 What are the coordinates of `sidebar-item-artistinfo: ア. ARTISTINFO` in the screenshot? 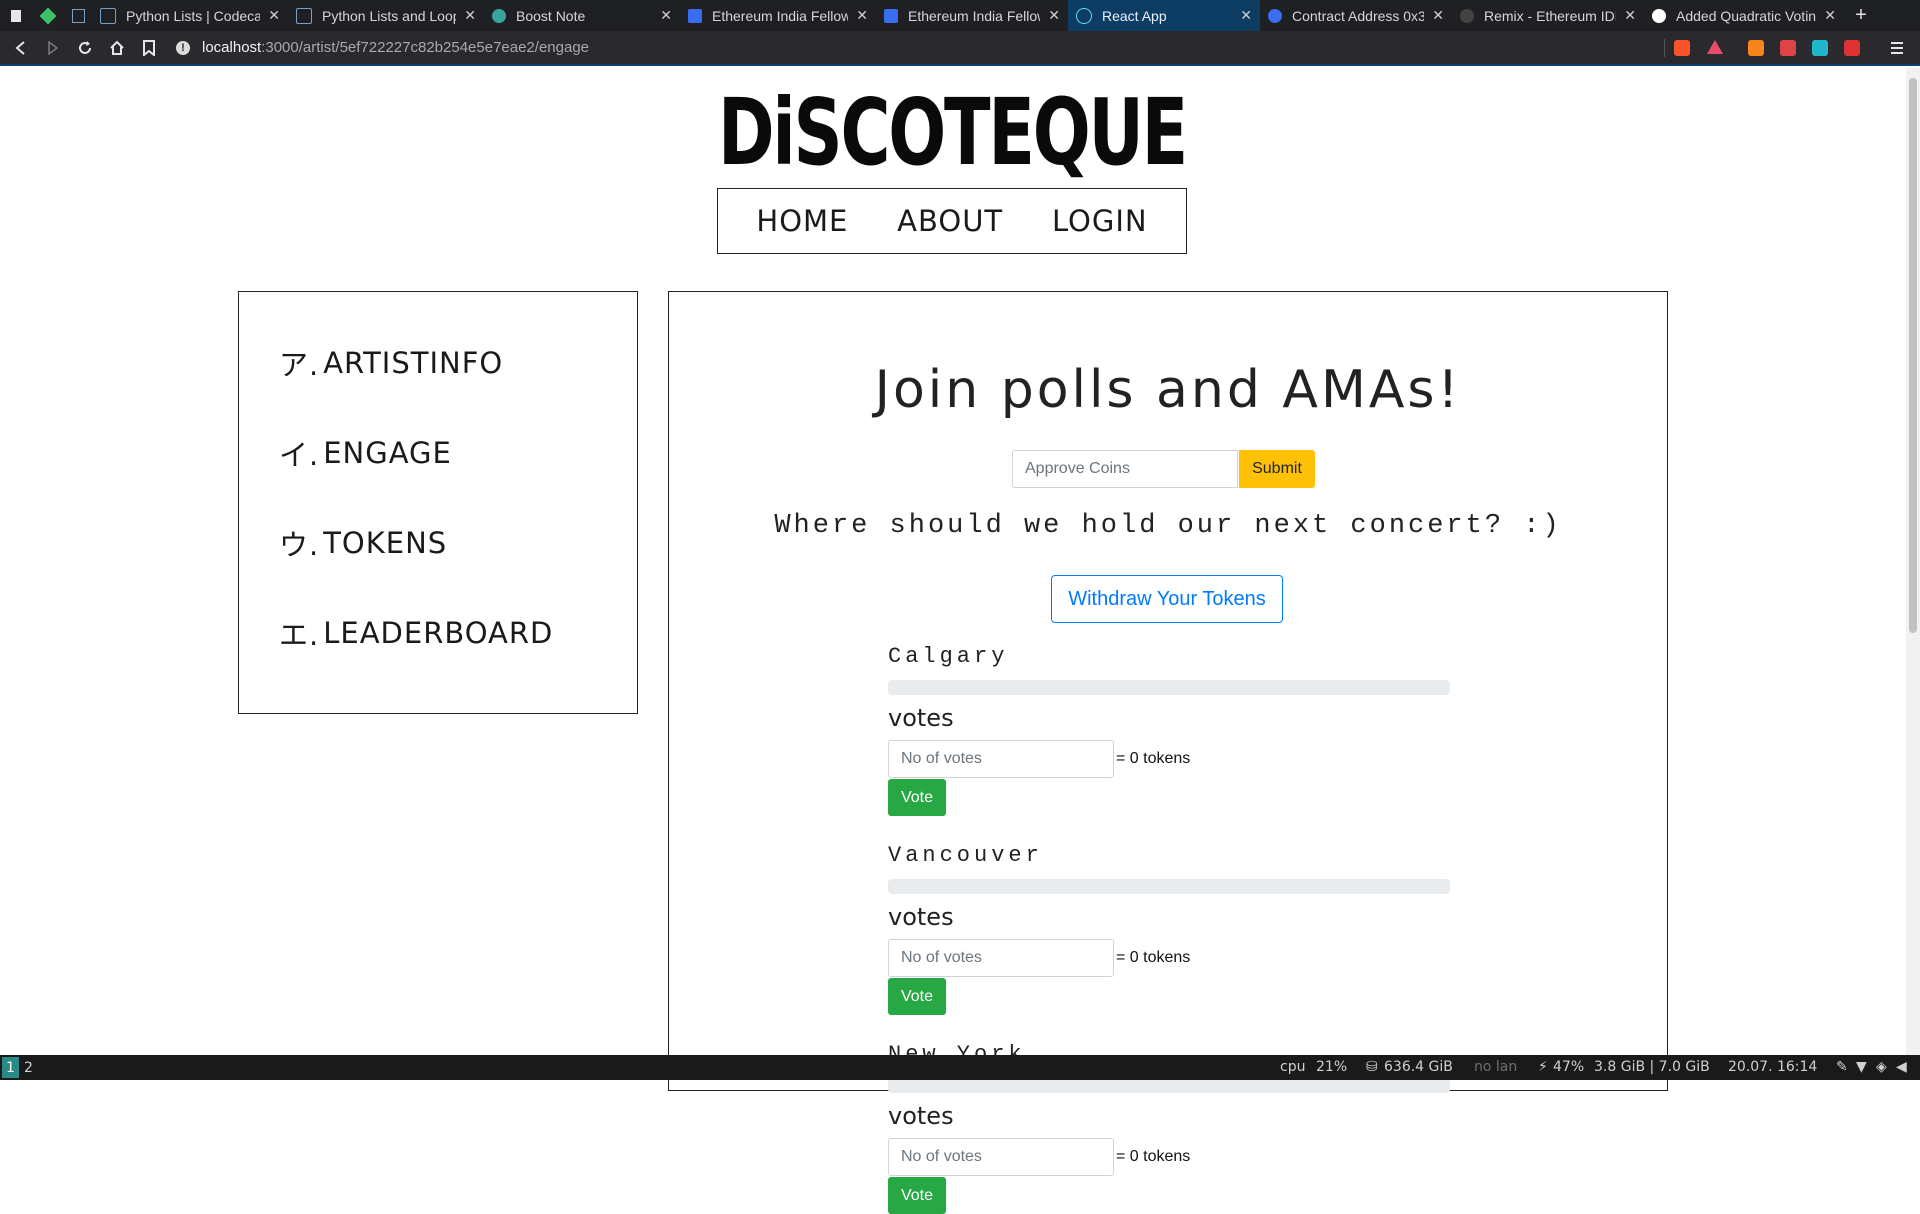 It's located at (391, 363).